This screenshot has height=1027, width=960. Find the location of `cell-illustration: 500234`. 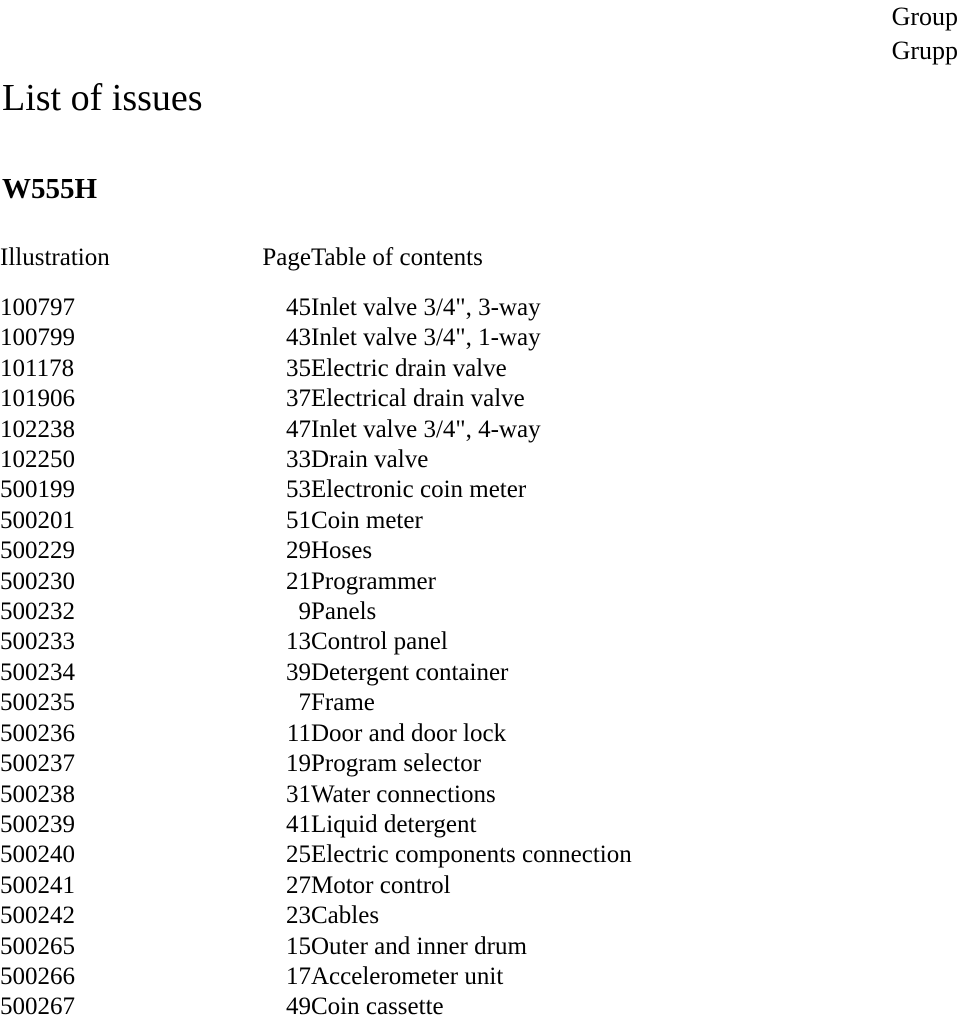

cell-illustration: 500234 is located at coordinates (37, 672).